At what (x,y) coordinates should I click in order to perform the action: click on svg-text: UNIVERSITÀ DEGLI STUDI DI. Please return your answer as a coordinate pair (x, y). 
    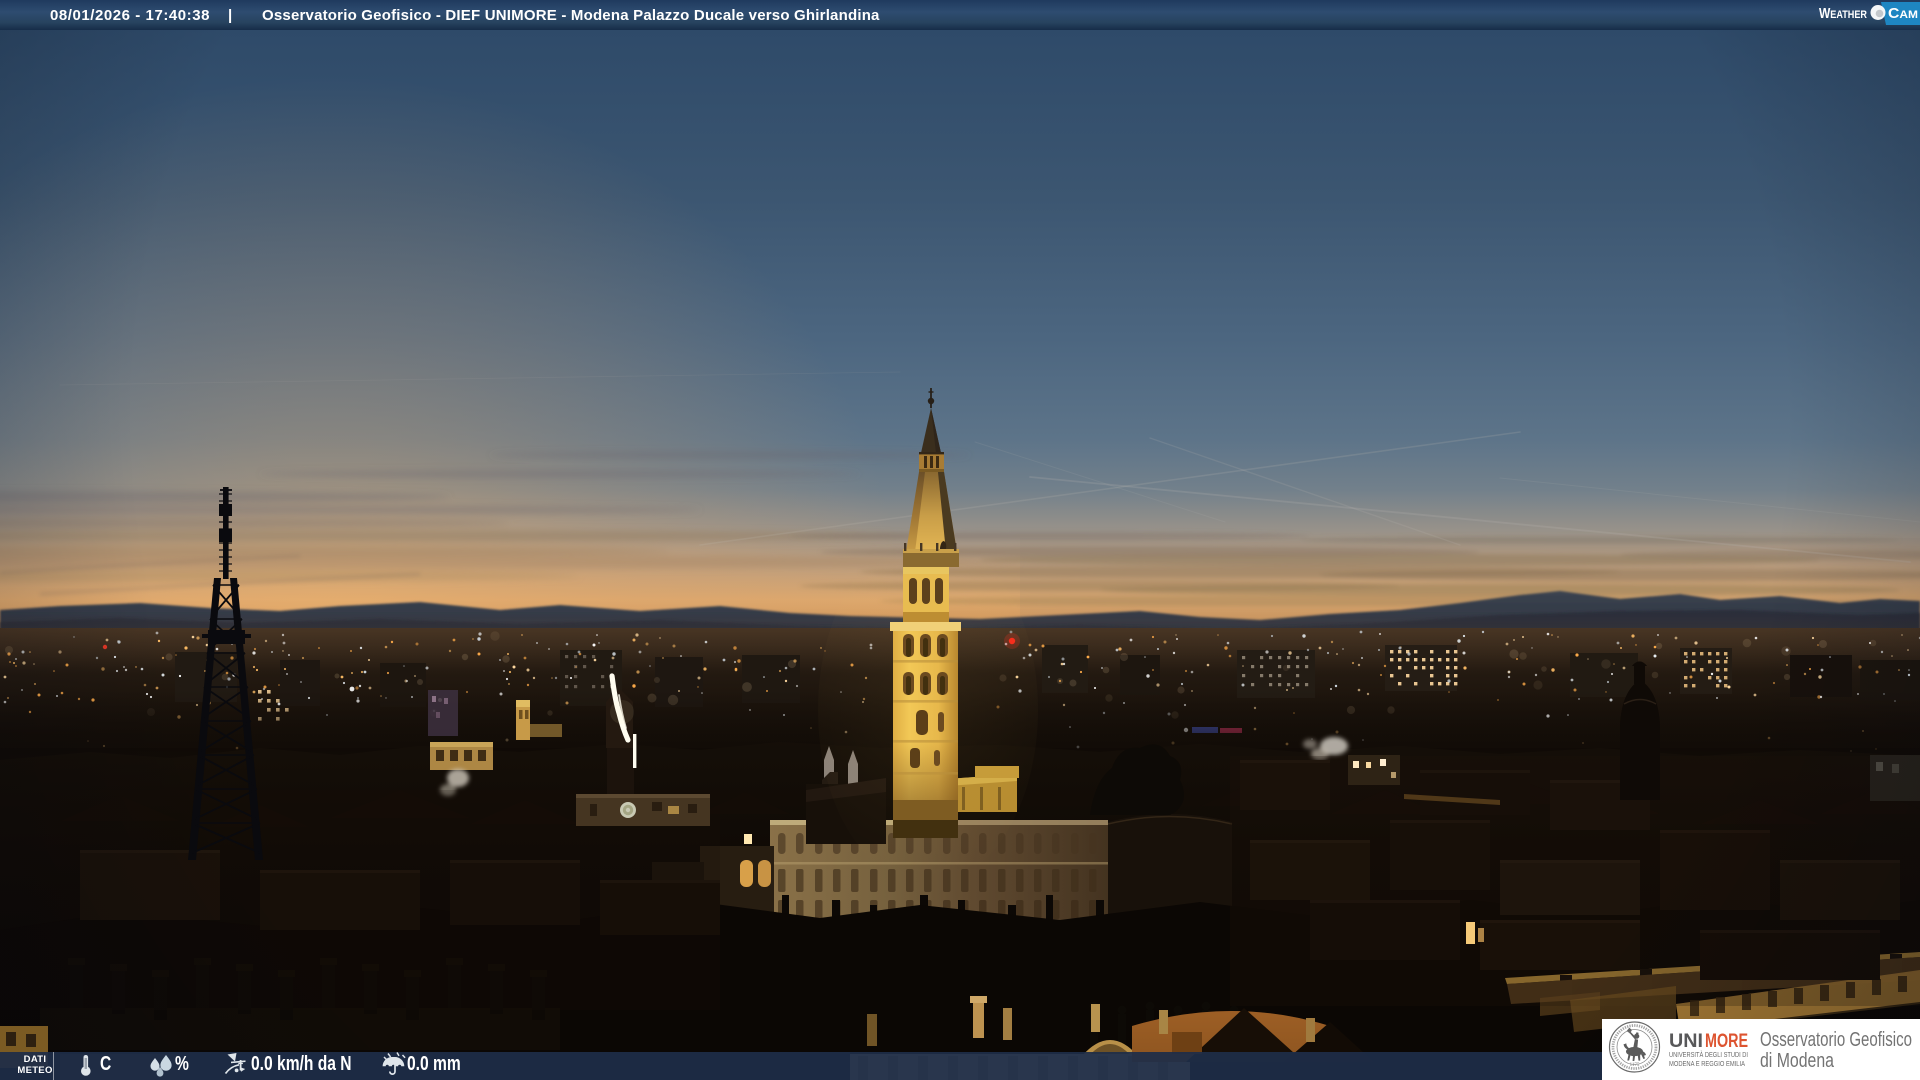
    Looking at the image, I should click on (1708, 1054).